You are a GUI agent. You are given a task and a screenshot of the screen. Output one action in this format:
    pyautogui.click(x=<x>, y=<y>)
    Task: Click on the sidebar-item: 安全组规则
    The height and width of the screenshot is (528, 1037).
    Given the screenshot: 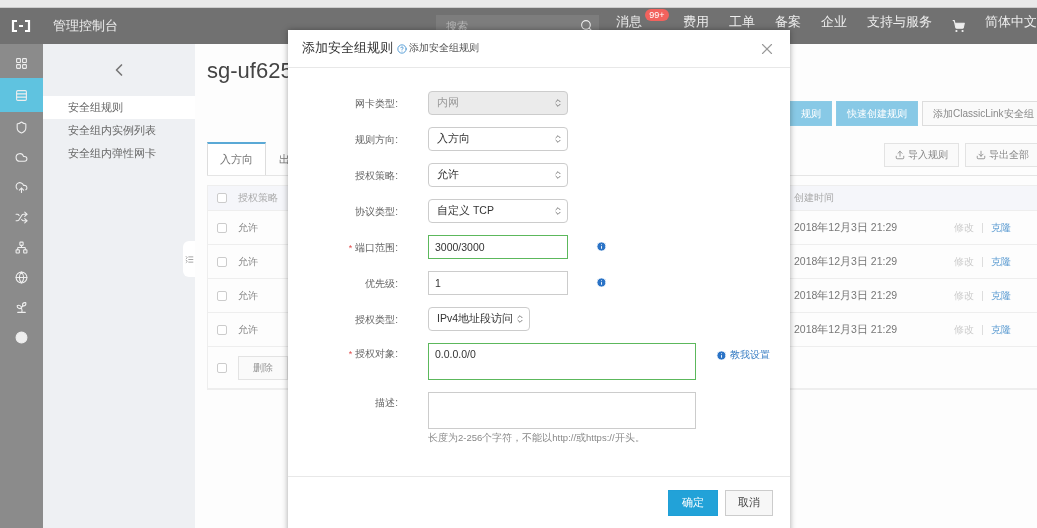 What is the action you would take?
    pyautogui.click(x=119, y=107)
    